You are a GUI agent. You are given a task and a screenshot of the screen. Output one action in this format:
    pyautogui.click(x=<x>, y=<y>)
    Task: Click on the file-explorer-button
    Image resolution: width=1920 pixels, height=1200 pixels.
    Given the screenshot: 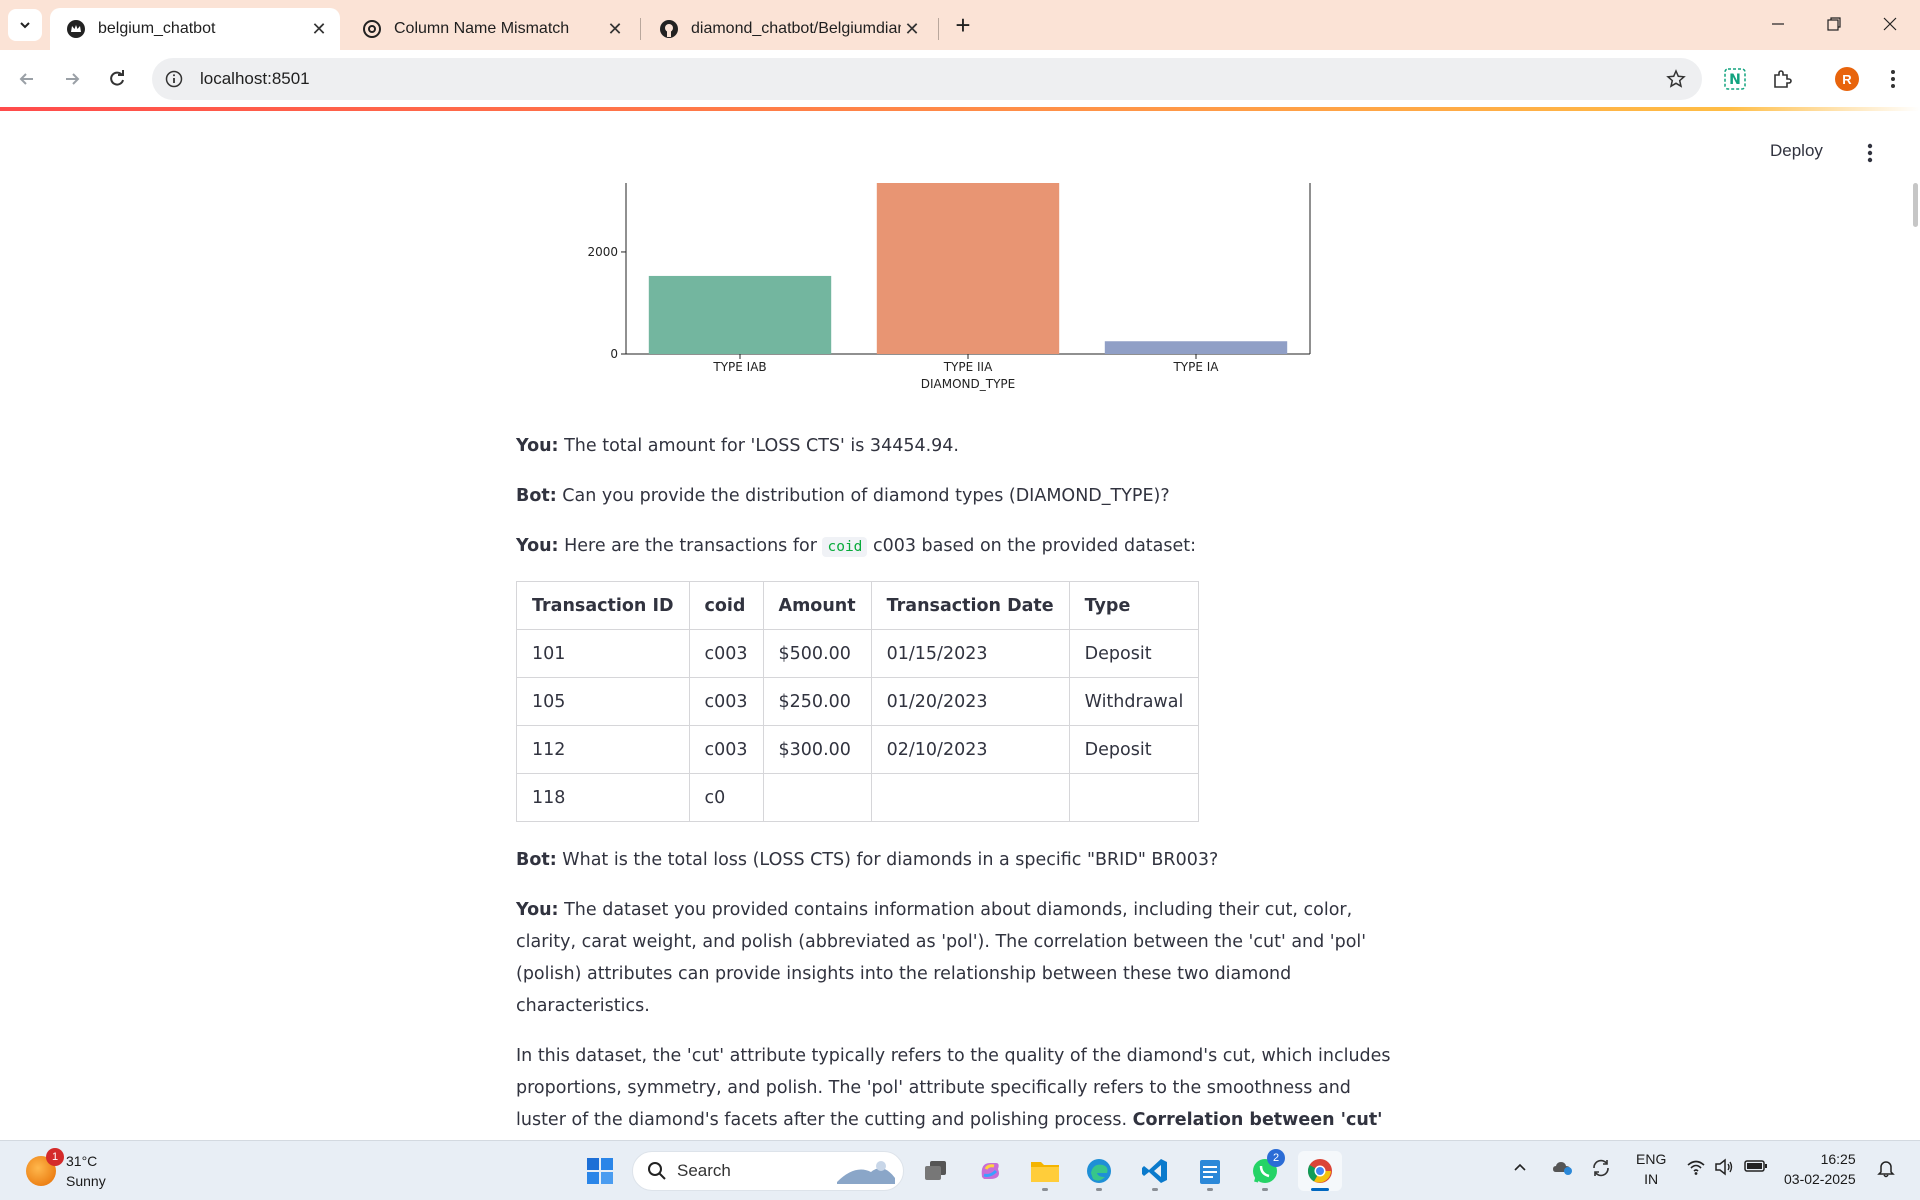 What is the action you would take?
    pyautogui.click(x=1045, y=1171)
    